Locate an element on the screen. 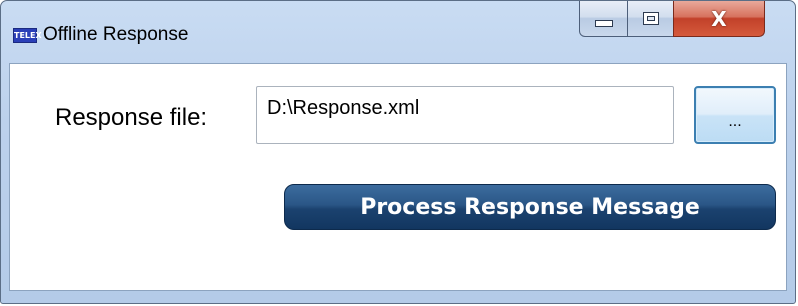 The image size is (798, 306). window-title: Offline Response is located at coordinates (116, 34).